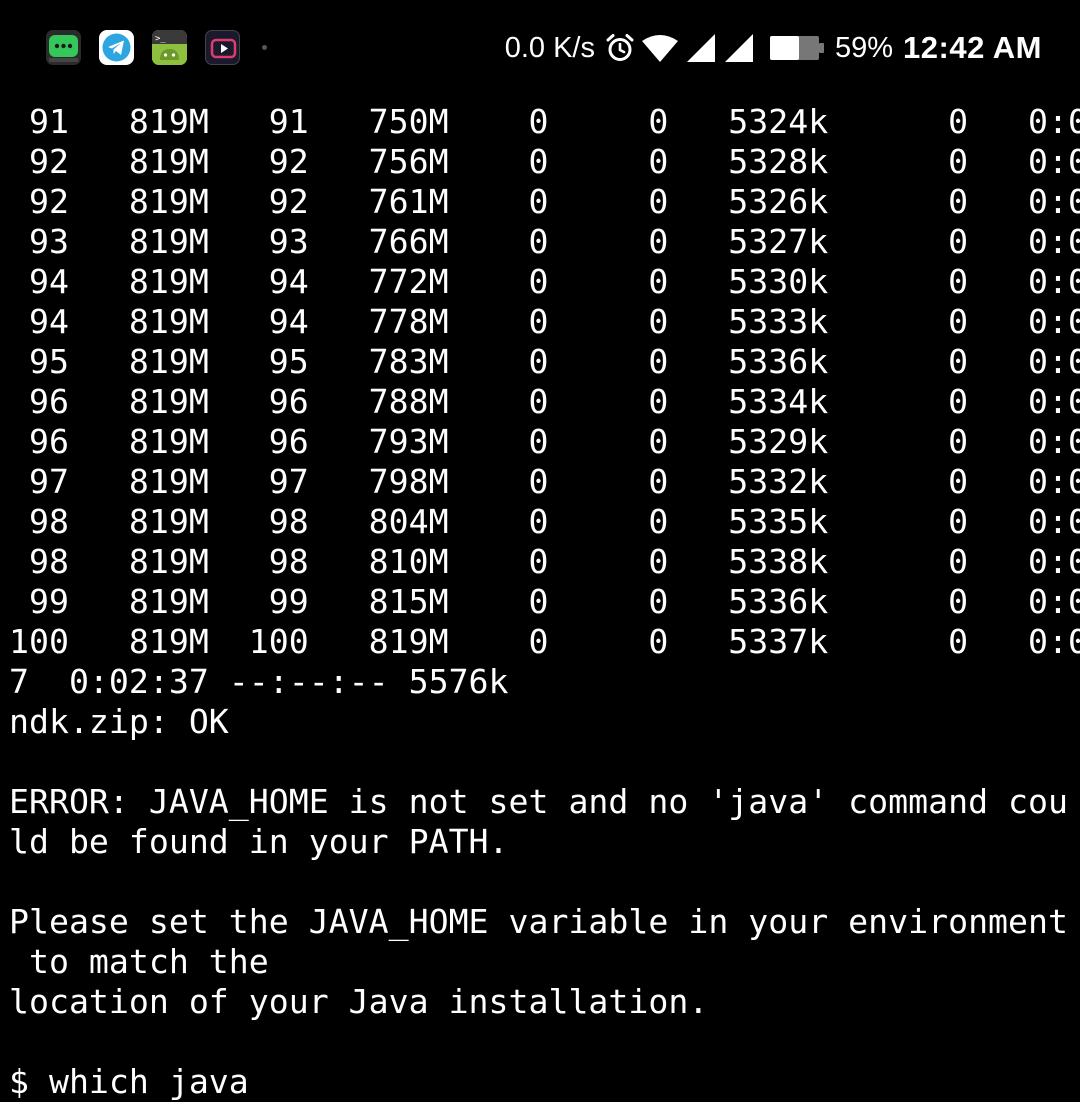 The width and height of the screenshot is (1080, 1102). What do you see at coordinates (972, 47) in the screenshot?
I see `clock: 12:42 AM` at bounding box center [972, 47].